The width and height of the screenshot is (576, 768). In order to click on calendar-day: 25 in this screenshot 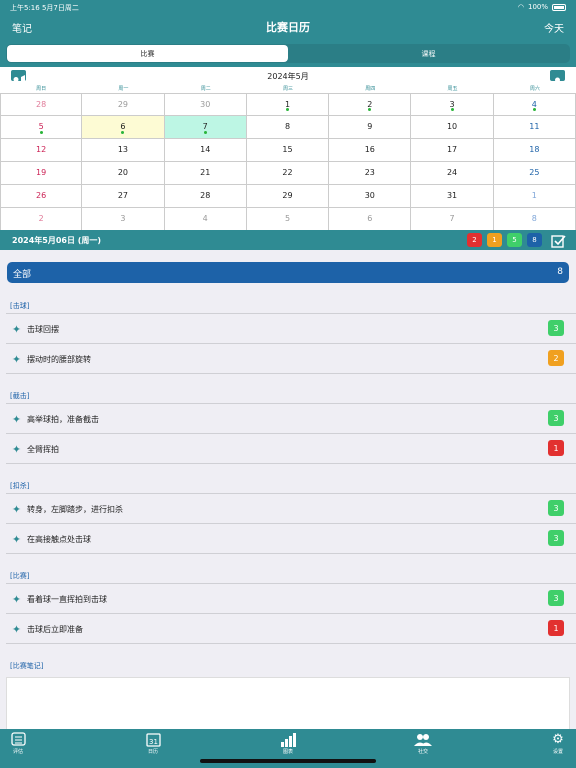, I will do `click(534, 173)`.